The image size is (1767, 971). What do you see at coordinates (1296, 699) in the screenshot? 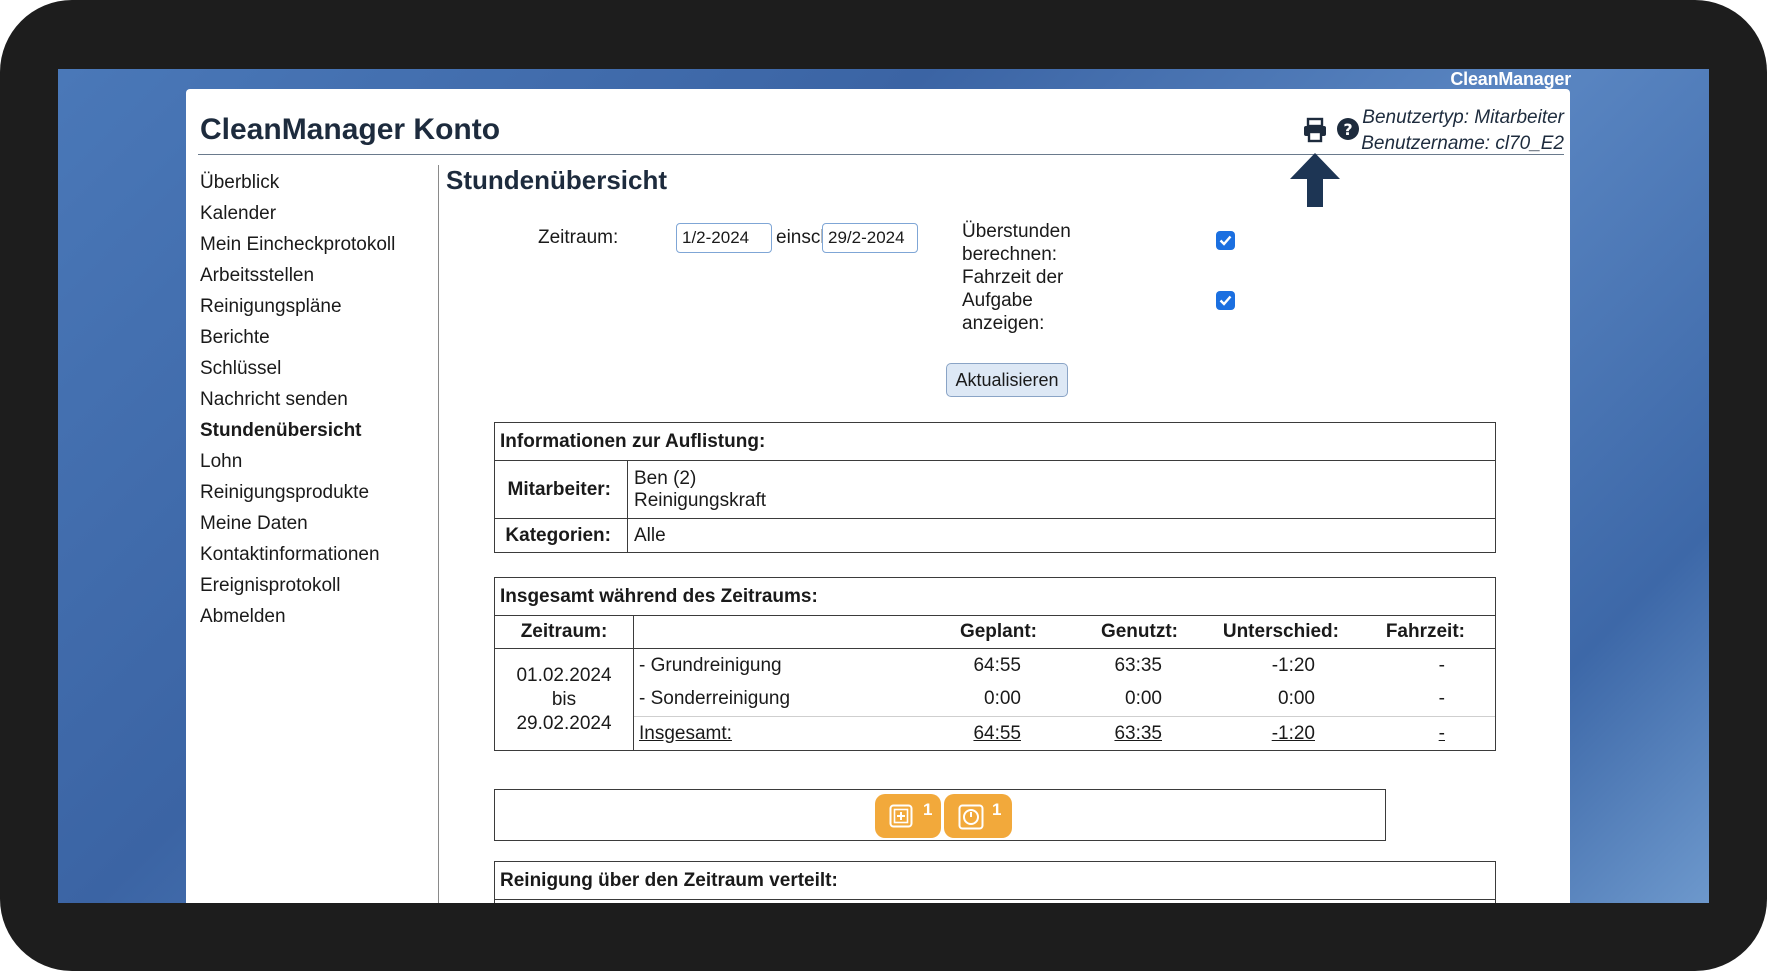
I see `row-difference: 0:00` at bounding box center [1296, 699].